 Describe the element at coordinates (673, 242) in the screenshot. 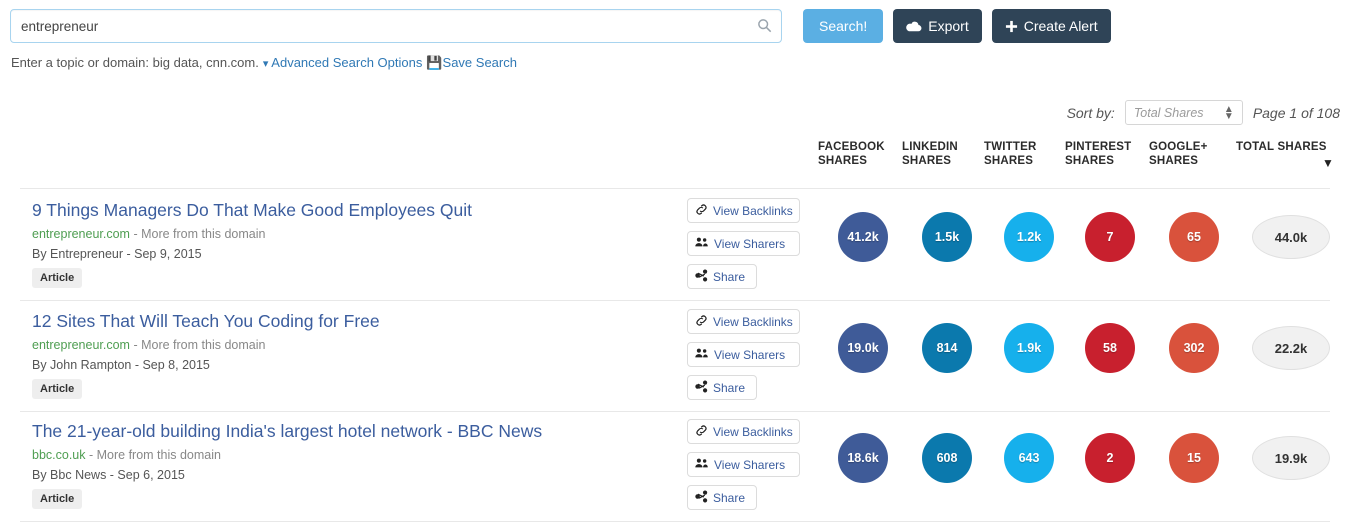

I see `result-metrics: 41.2k 1.5k 1.2k 7 65 44.0k` at that location.